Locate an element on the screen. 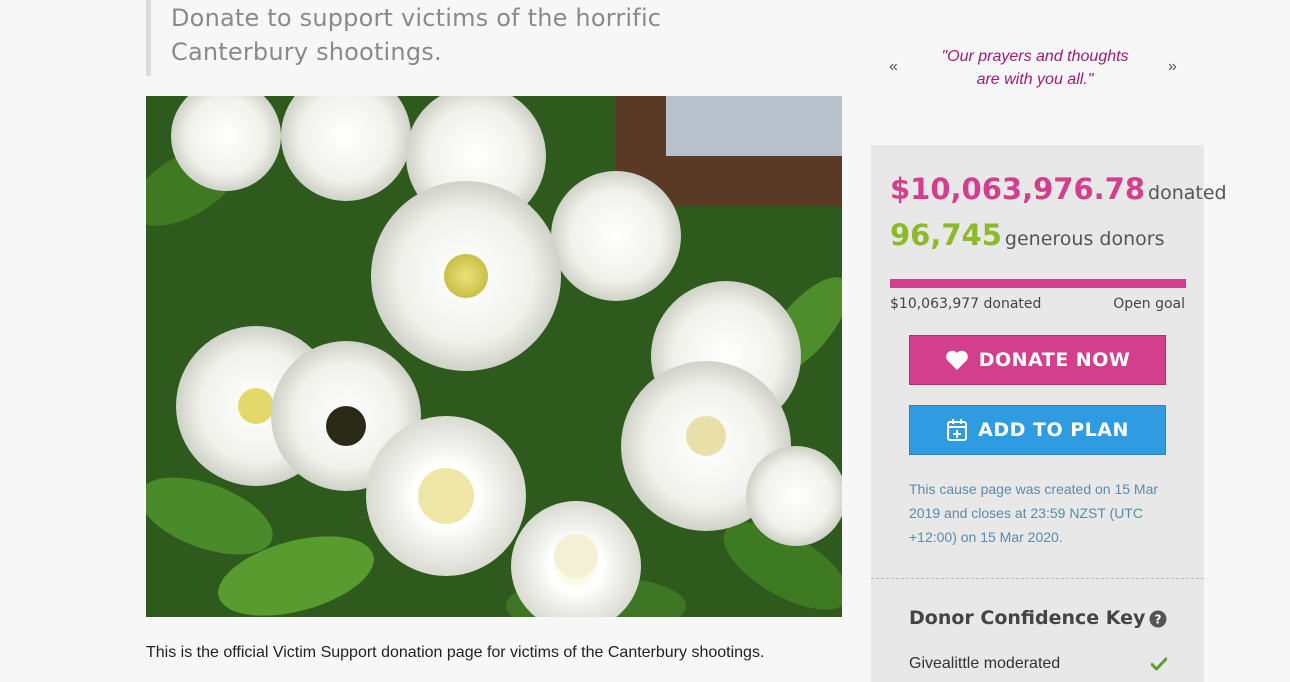 This screenshot has width=1290, height=682. donor-count: 96,745 is located at coordinates (946, 235).